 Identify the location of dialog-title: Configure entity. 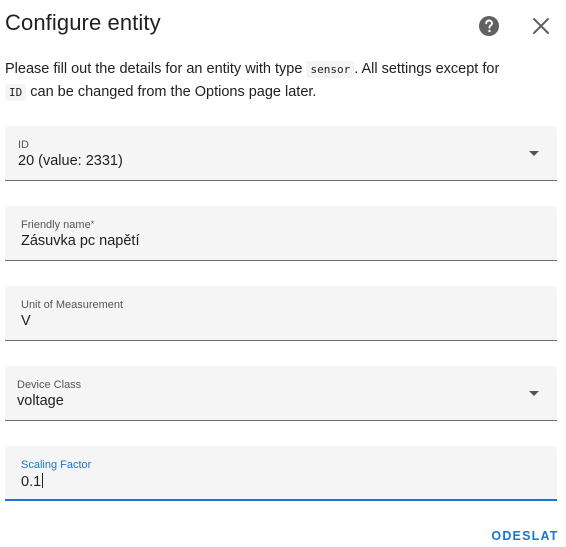
(83, 22).